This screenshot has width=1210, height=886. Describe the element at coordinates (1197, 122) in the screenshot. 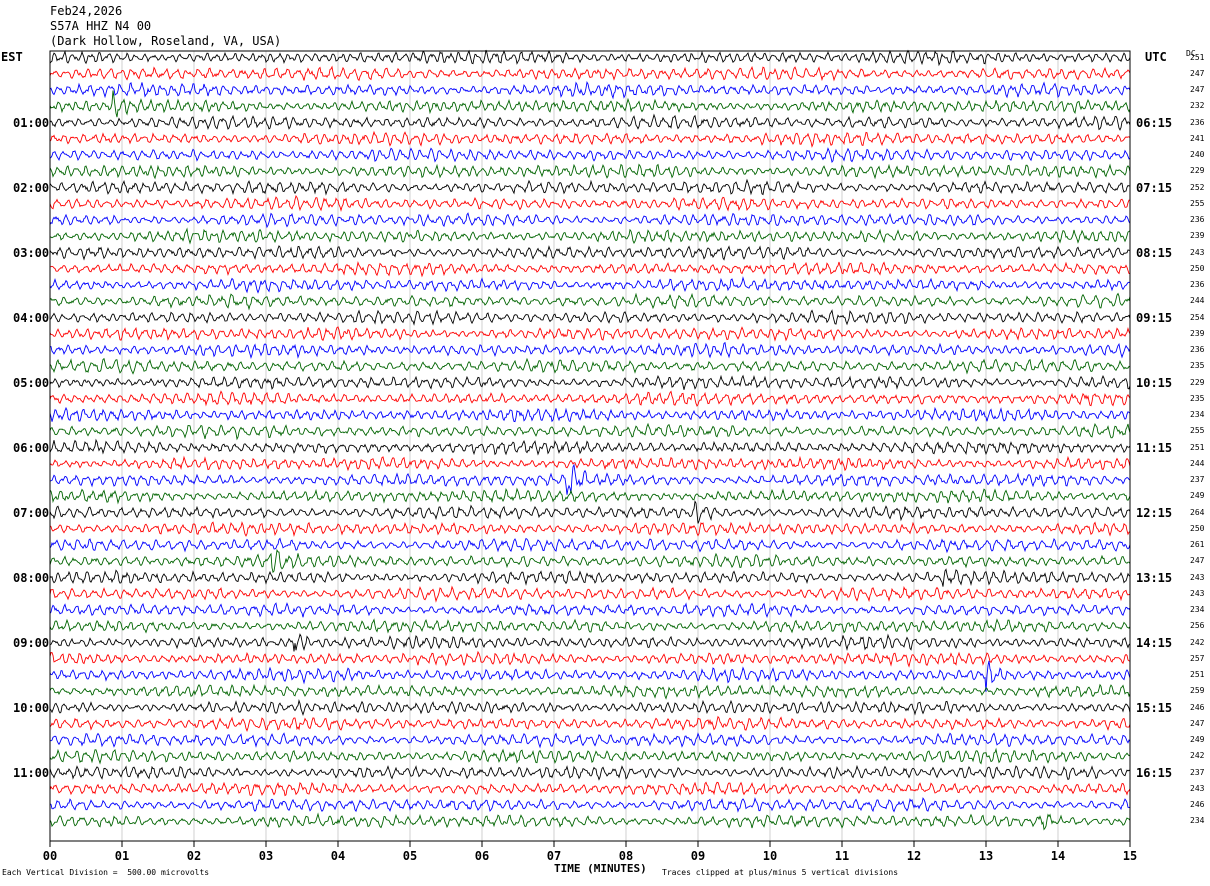

I see `dc-offset-label: 236` at that location.